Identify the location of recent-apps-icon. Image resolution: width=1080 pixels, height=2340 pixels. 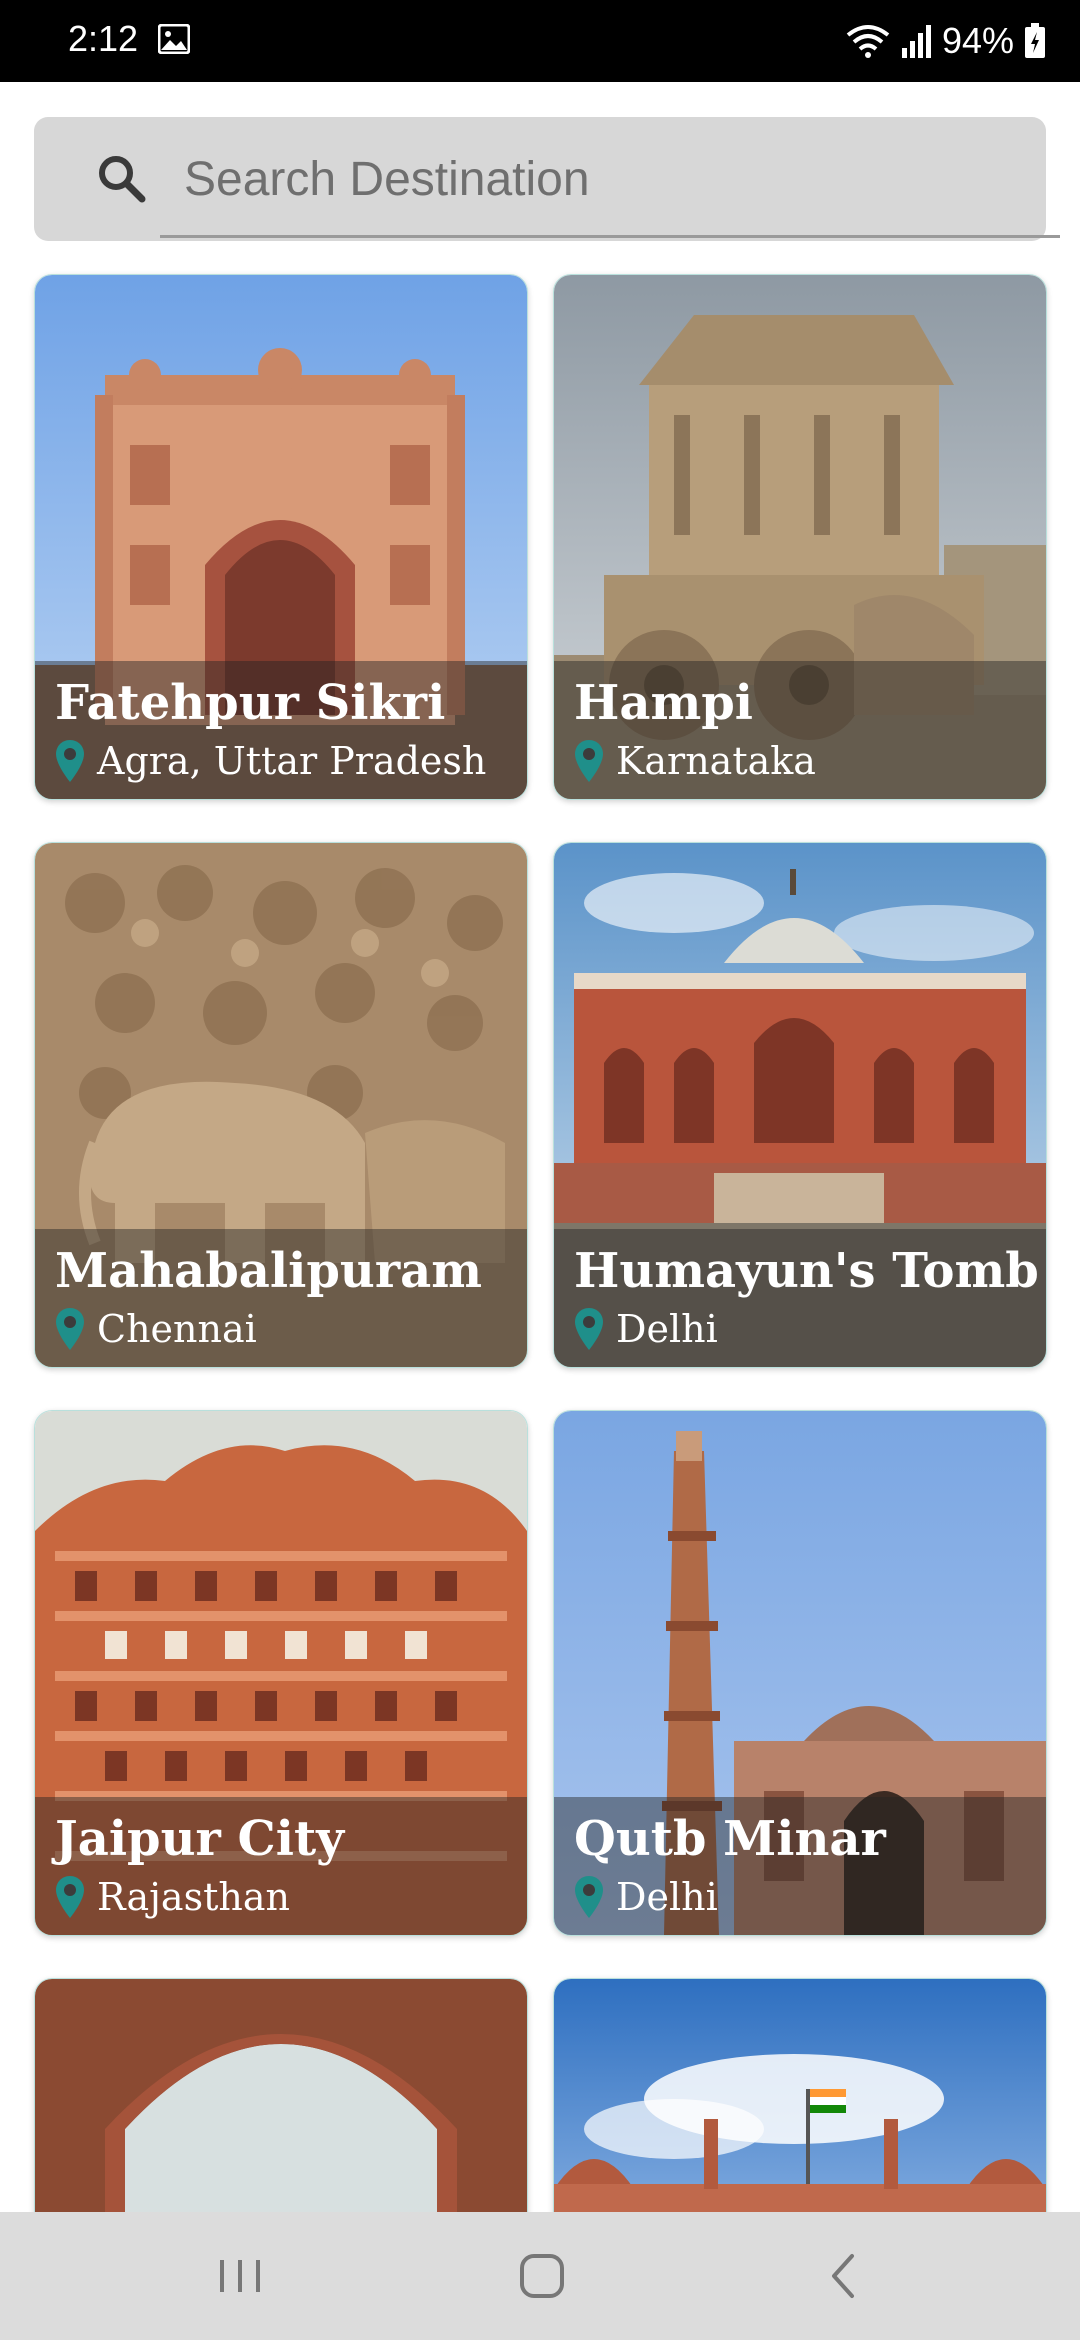
(240, 2276).